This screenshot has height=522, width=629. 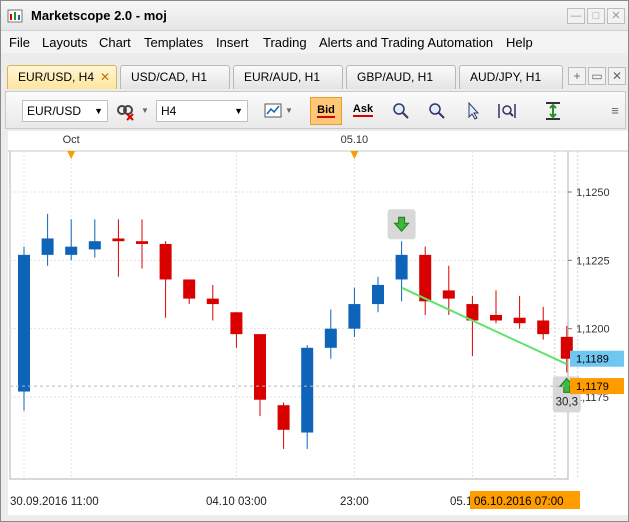 I want to click on minimize-button: —, so click(x=576, y=16).